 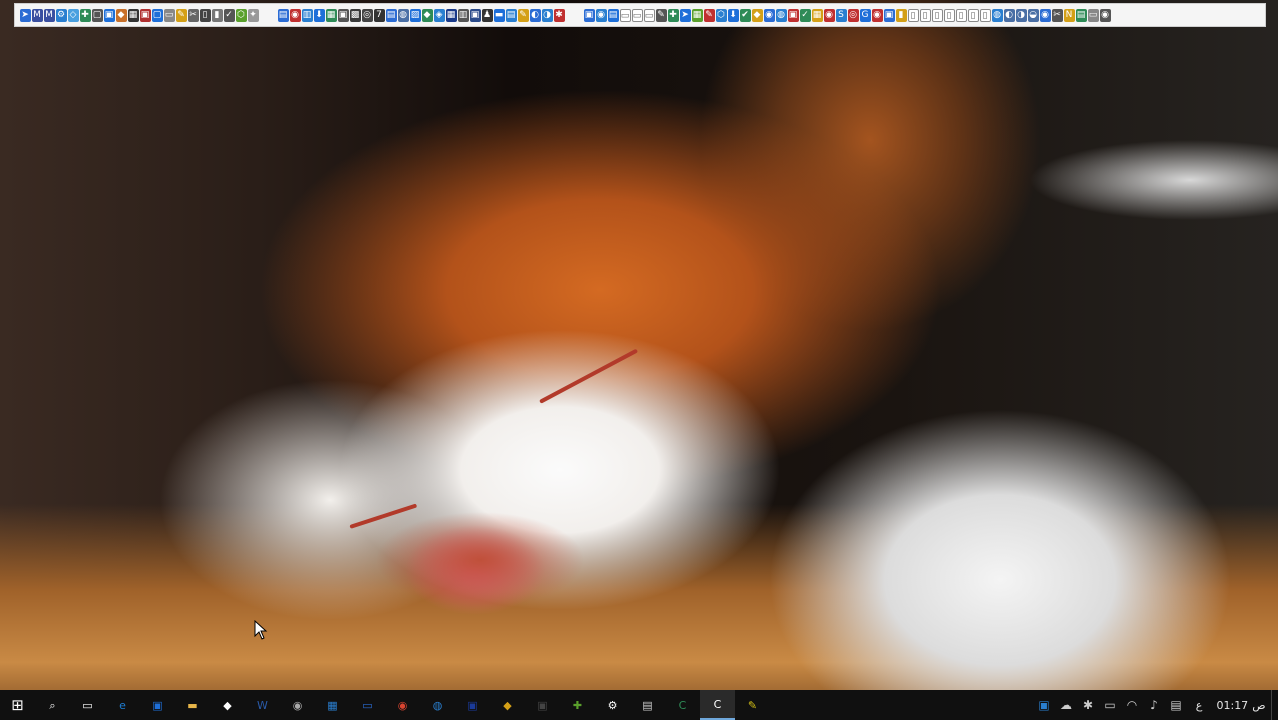 What do you see at coordinates (157, 15) in the screenshot?
I see `app-icon-12: ▢` at bounding box center [157, 15].